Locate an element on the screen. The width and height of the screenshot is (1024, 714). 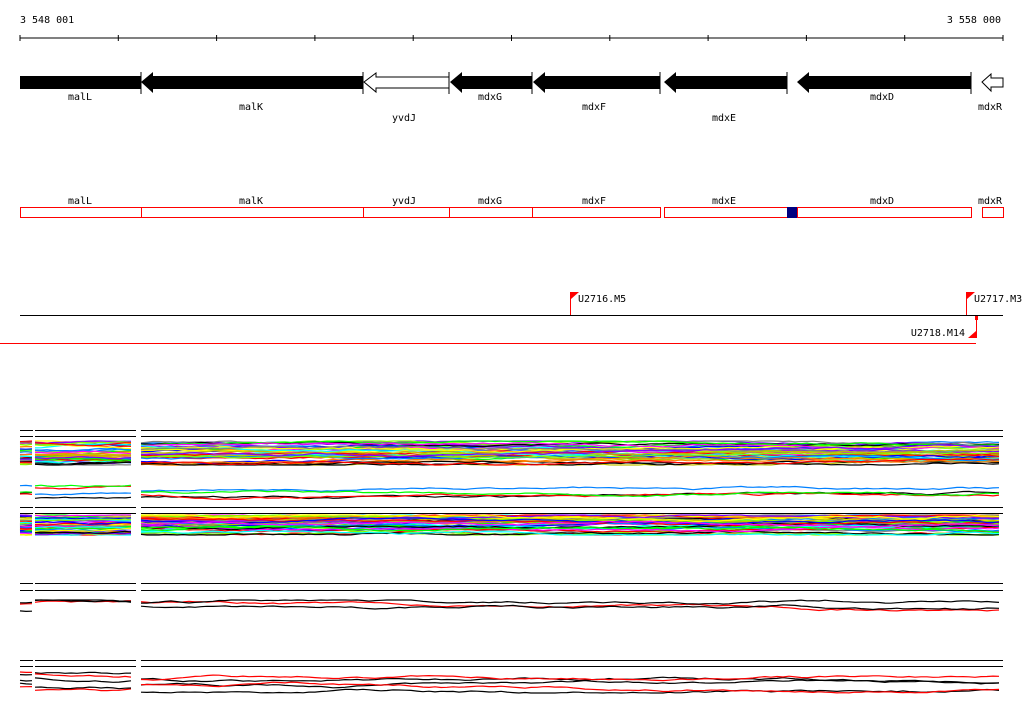
gene-label-malK: malK is located at coordinates (251, 107).